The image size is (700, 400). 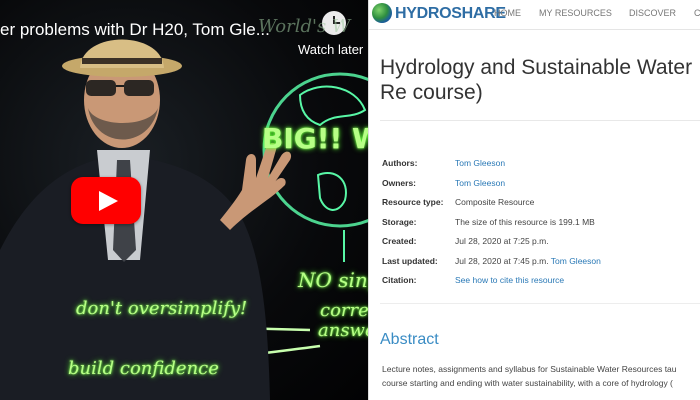 I want to click on meta-label: Last updated:, so click(x=410, y=260).